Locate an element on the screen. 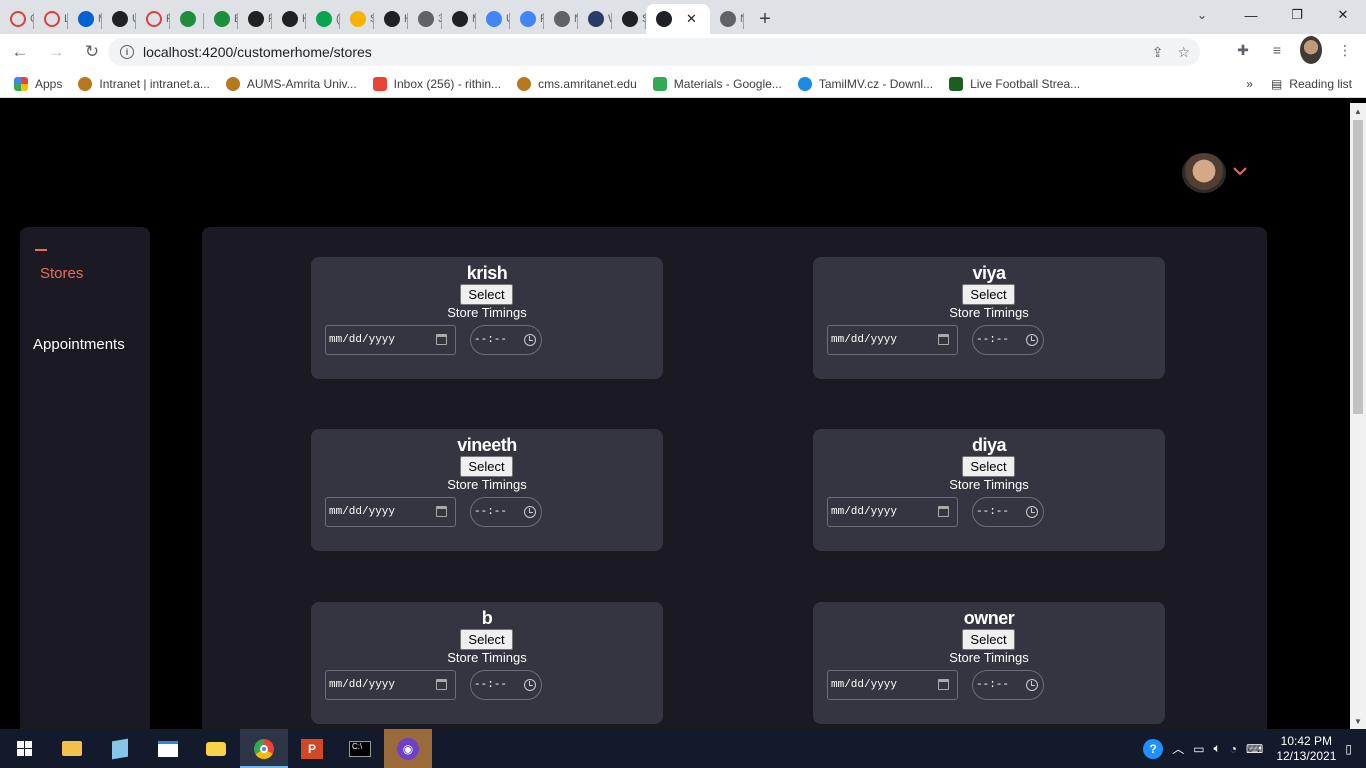  browser-tab: Ur is located at coordinates (493, 19).